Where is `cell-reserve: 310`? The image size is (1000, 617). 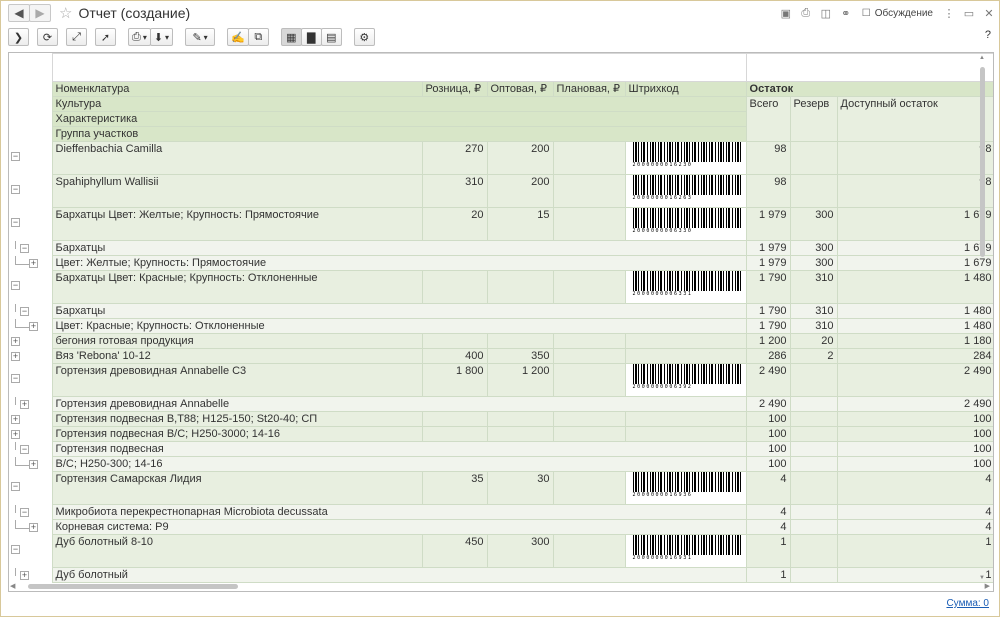 cell-reserve: 310 is located at coordinates (813, 326).